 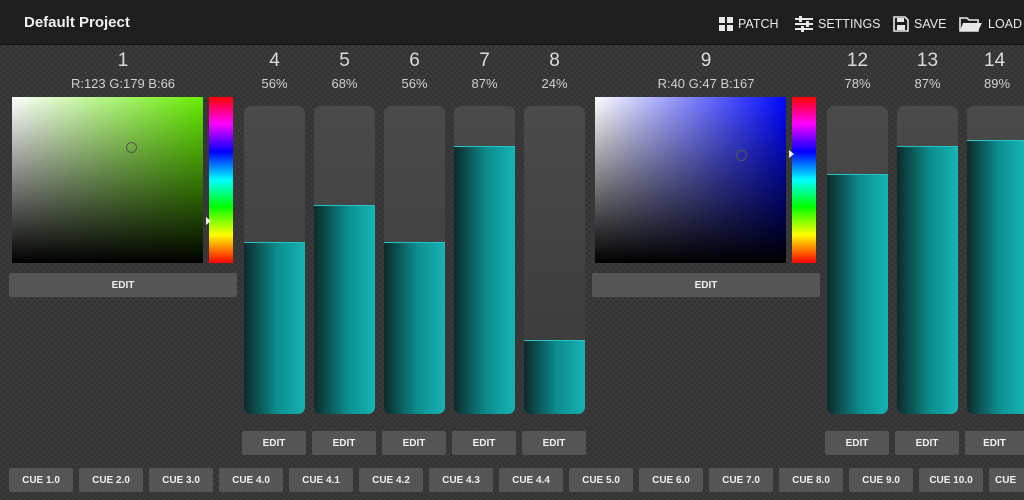 I want to click on channel-level-value: 78%, so click(x=857, y=83).